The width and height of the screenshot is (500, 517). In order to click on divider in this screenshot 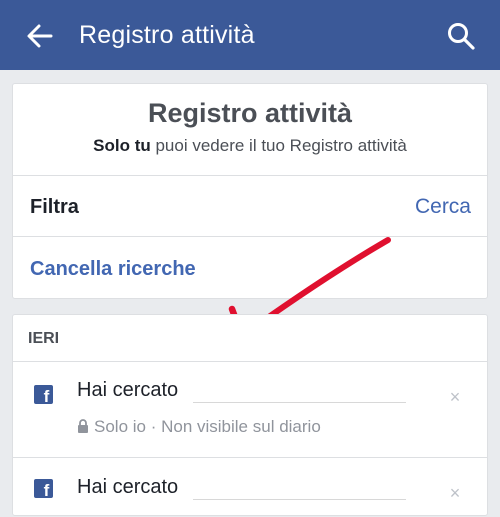, I will do `click(250, 175)`.